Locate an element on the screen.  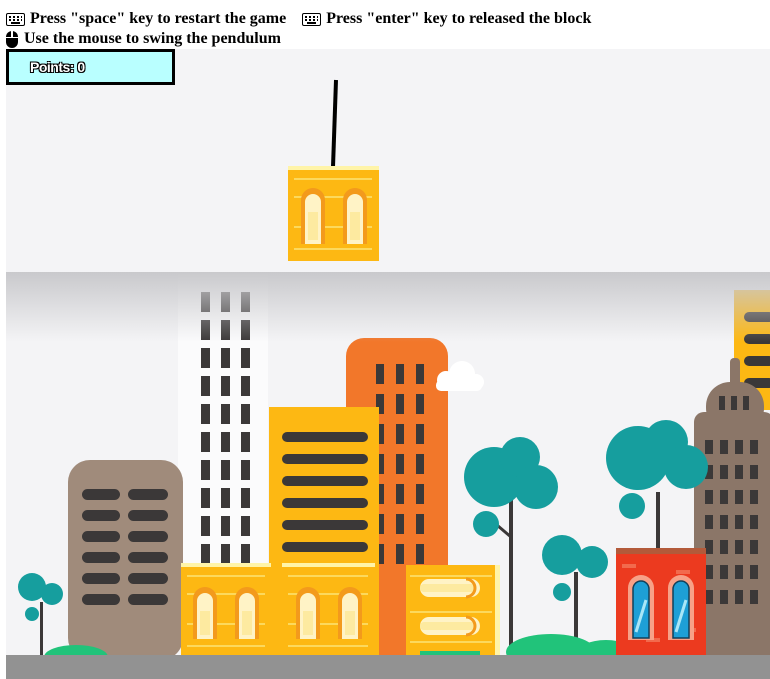
swinging-block is located at coordinates (333, 213).